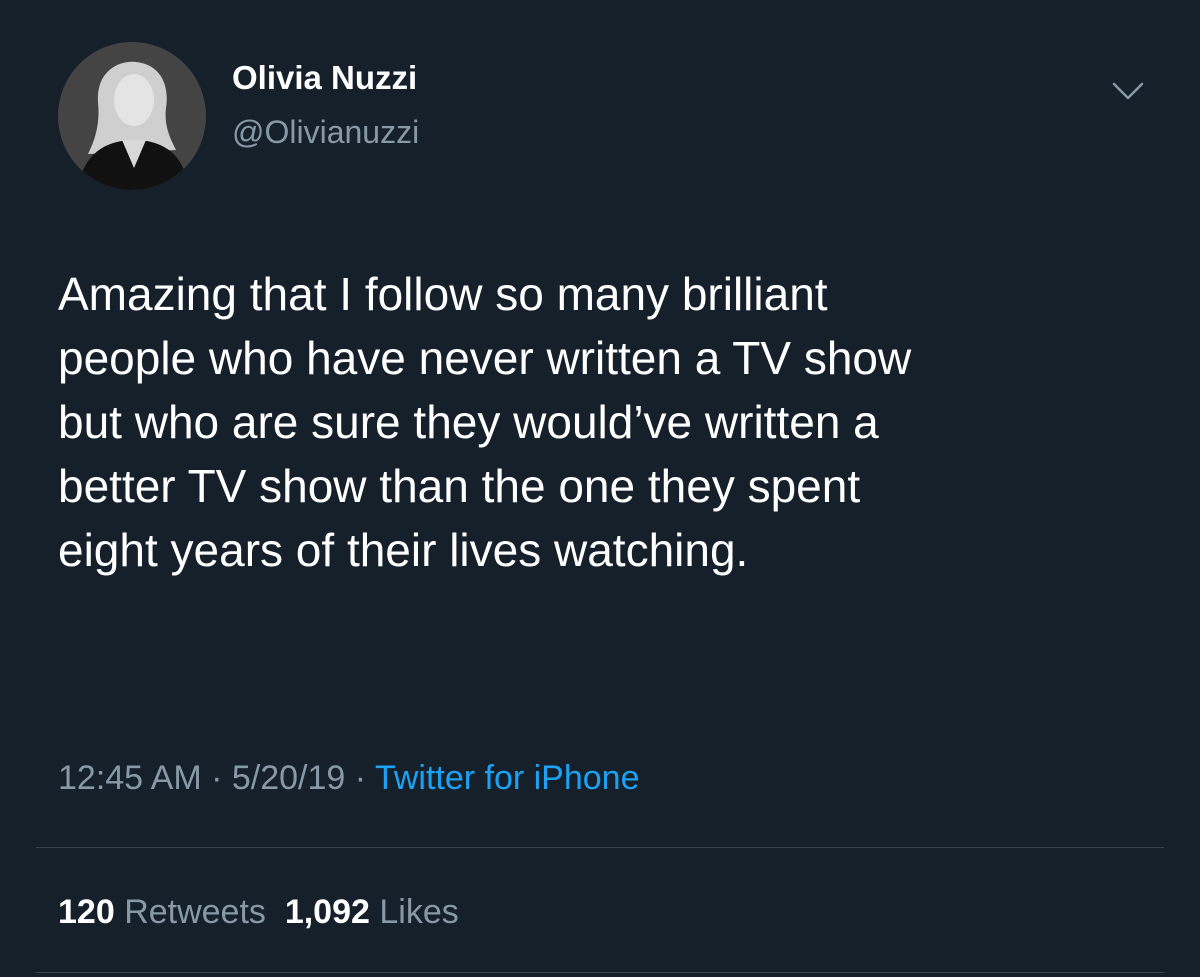 Image resolution: width=1200 pixels, height=977 pixels. I want to click on display-name: Olivia Nuzzi, so click(324, 78).